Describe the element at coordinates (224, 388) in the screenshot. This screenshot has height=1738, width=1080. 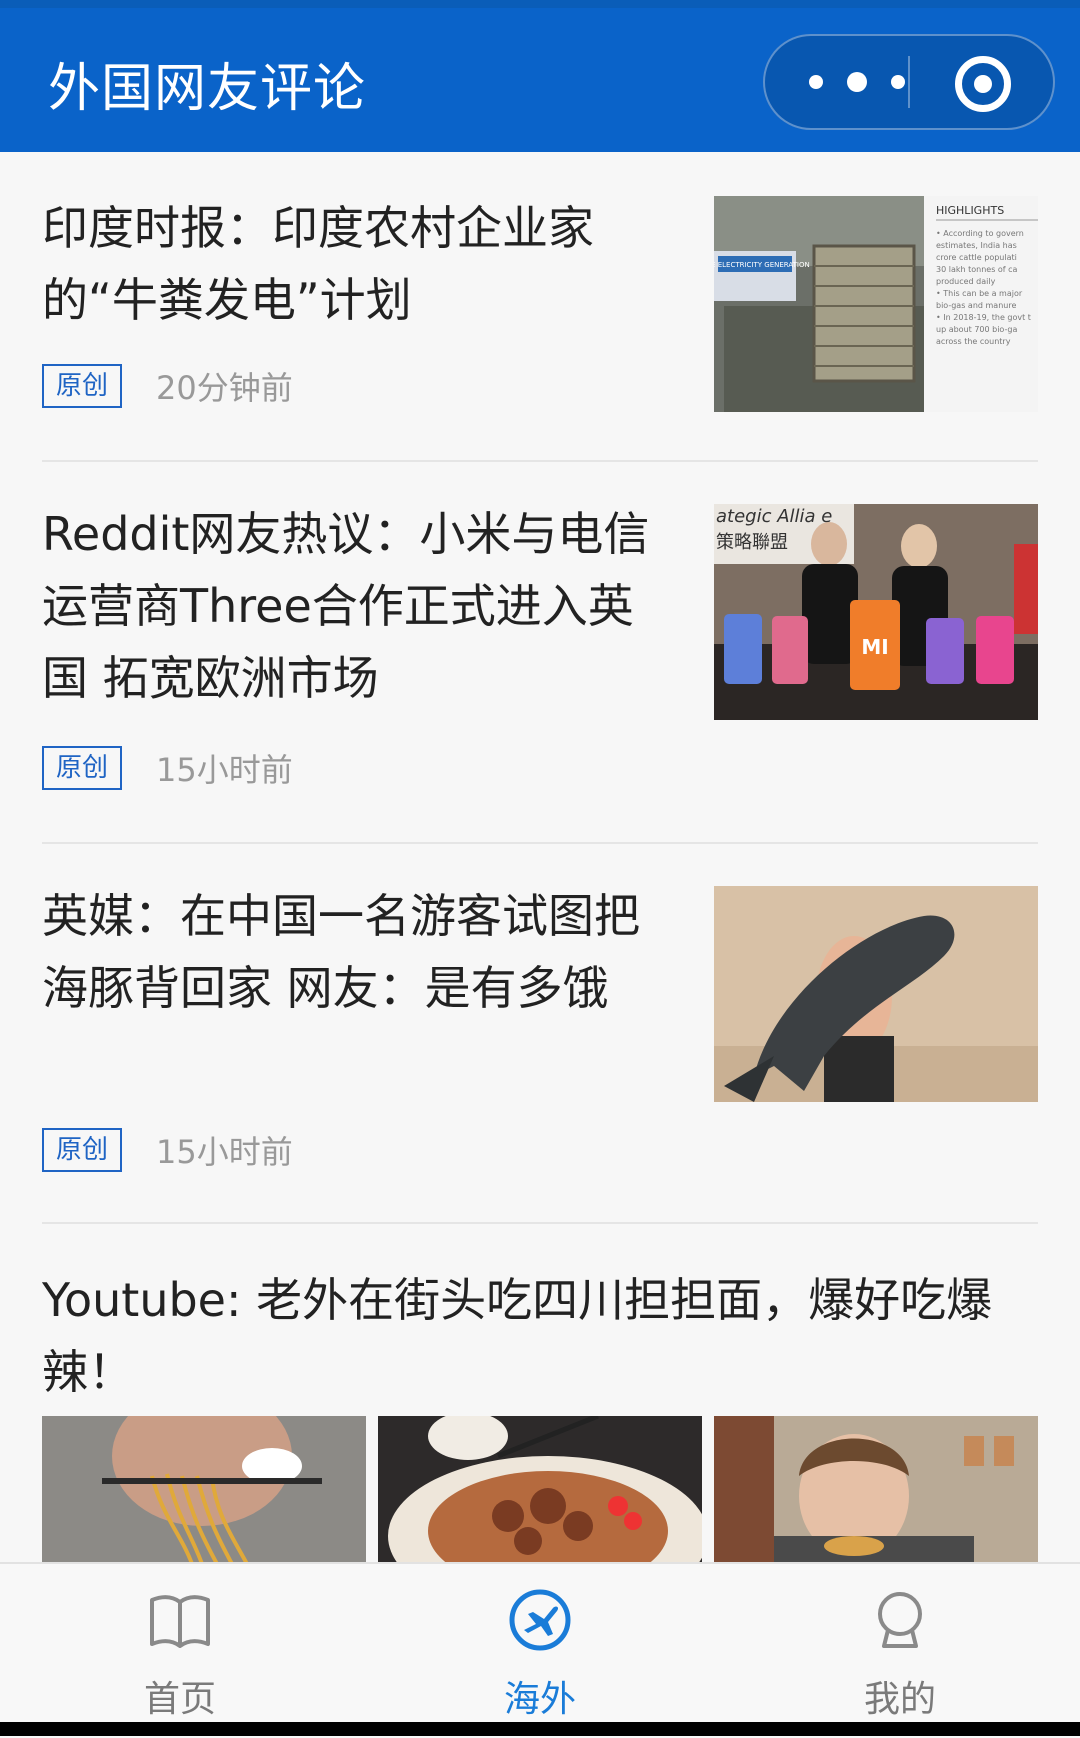
I see `publish-time: 20分钟前` at that location.